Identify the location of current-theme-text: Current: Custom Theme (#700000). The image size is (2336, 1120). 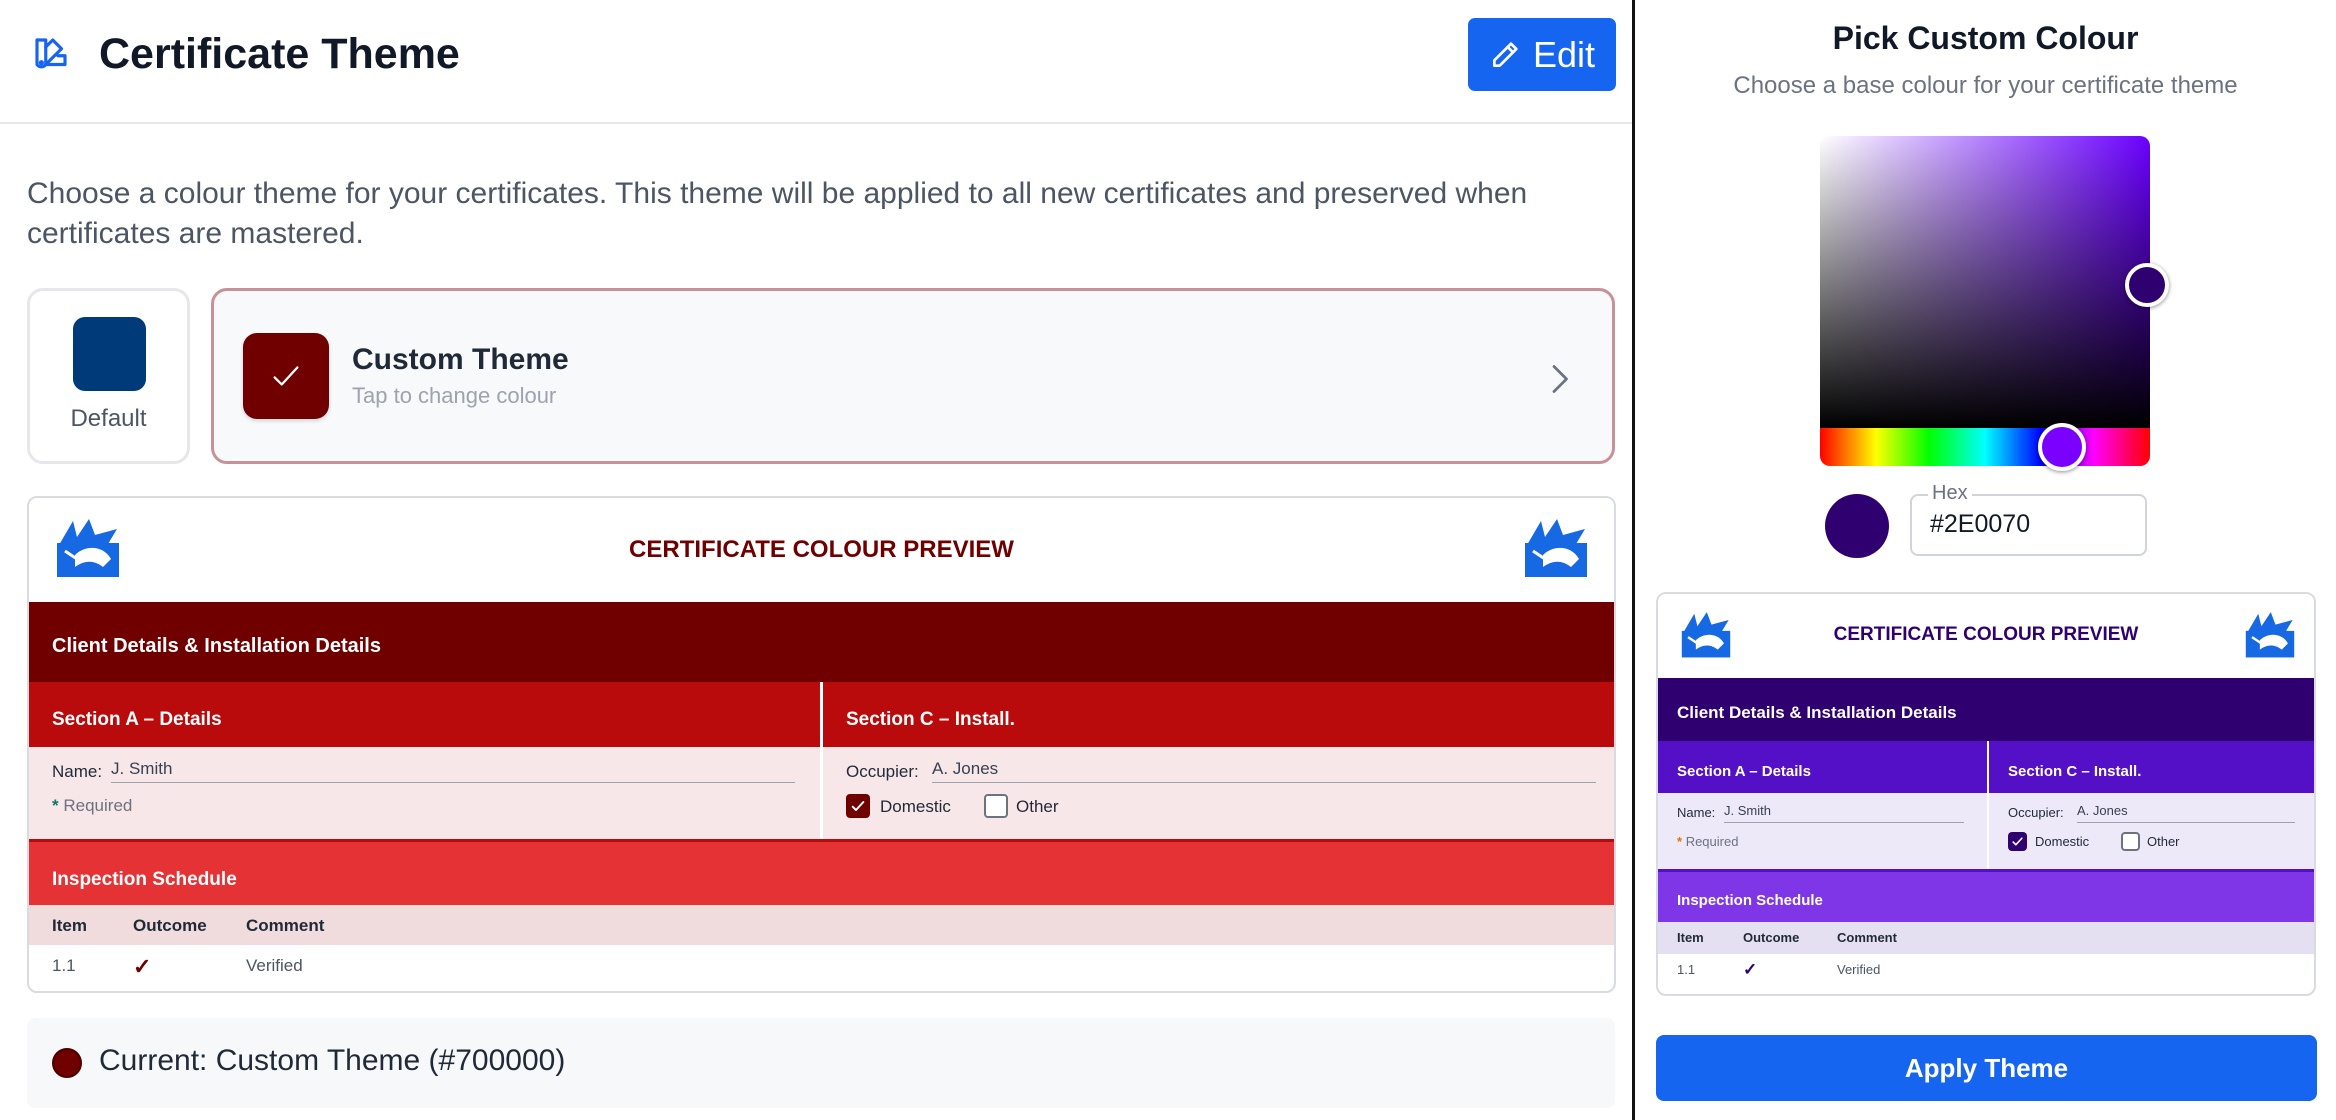
(332, 1060).